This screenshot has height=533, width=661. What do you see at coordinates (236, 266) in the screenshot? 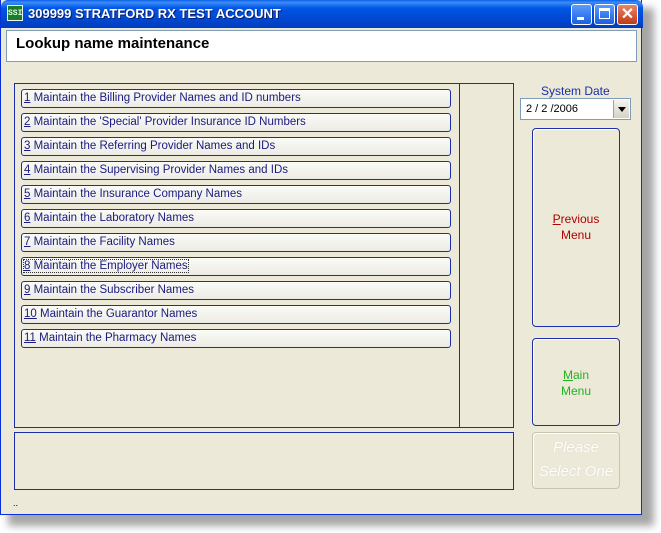
I see `menu-item-8: 8 Maintain the Employer Names` at bounding box center [236, 266].